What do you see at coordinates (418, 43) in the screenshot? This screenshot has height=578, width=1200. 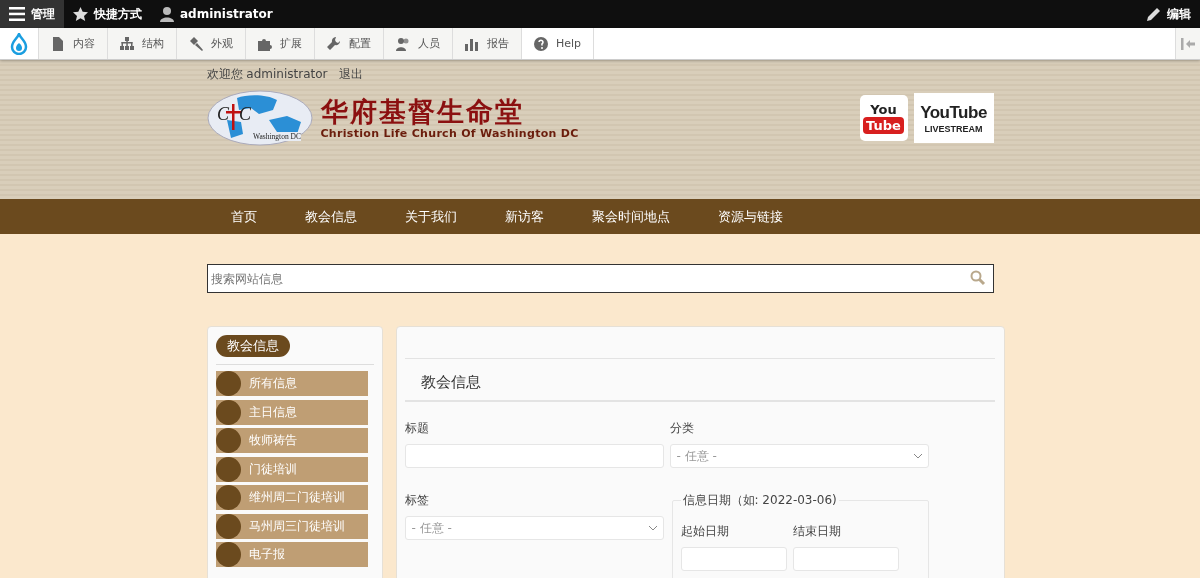 I see `toolbar-item: 人员` at bounding box center [418, 43].